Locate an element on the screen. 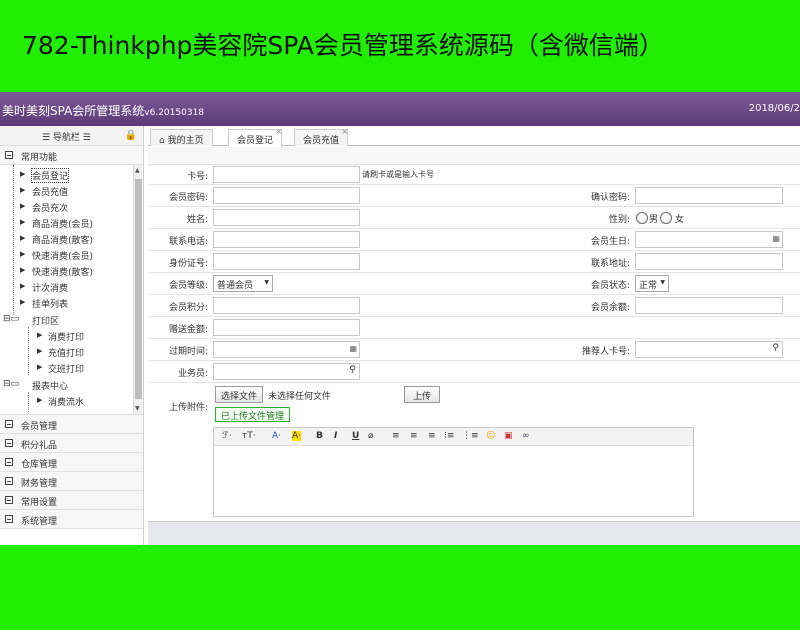 The height and width of the screenshot is (630, 800). level-select: 普通会员 ▼ is located at coordinates (243, 283).